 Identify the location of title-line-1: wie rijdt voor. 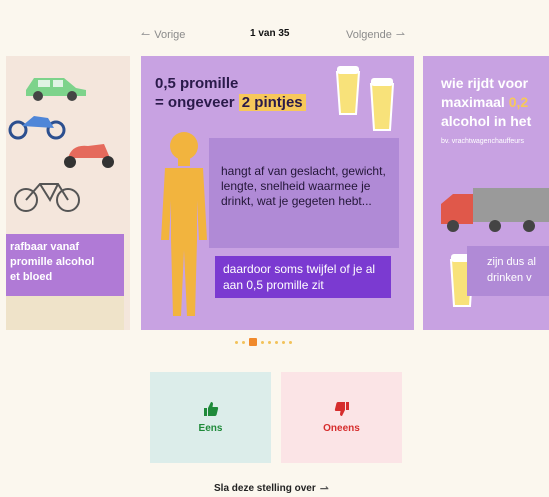
(485, 83).